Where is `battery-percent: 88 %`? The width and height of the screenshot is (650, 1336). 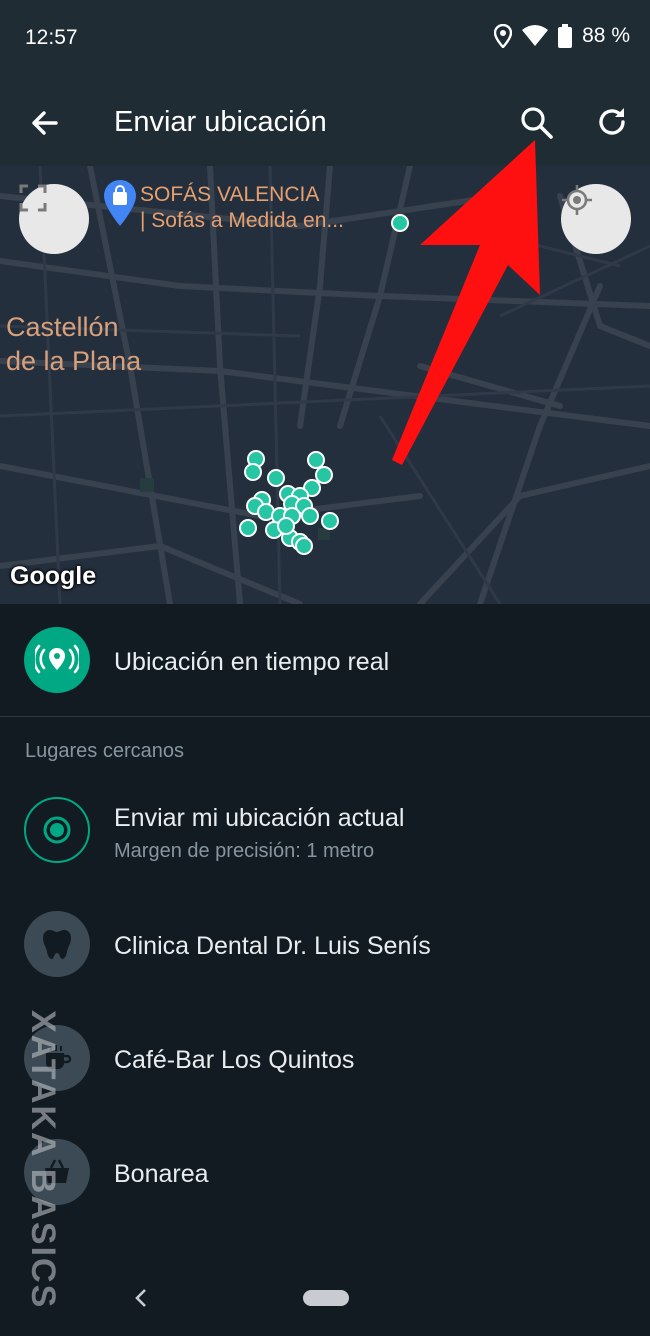 battery-percent: 88 % is located at coordinates (606, 35).